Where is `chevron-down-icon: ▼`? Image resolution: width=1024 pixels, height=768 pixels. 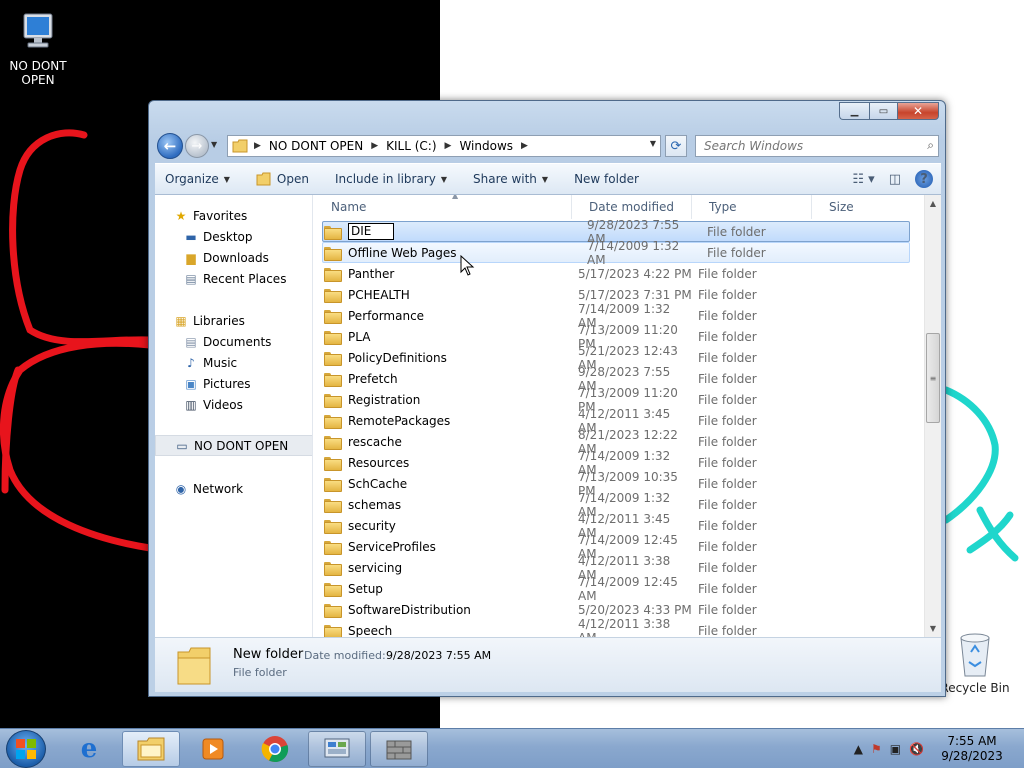
chevron-down-icon: ▼ is located at coordinates (226, 179).